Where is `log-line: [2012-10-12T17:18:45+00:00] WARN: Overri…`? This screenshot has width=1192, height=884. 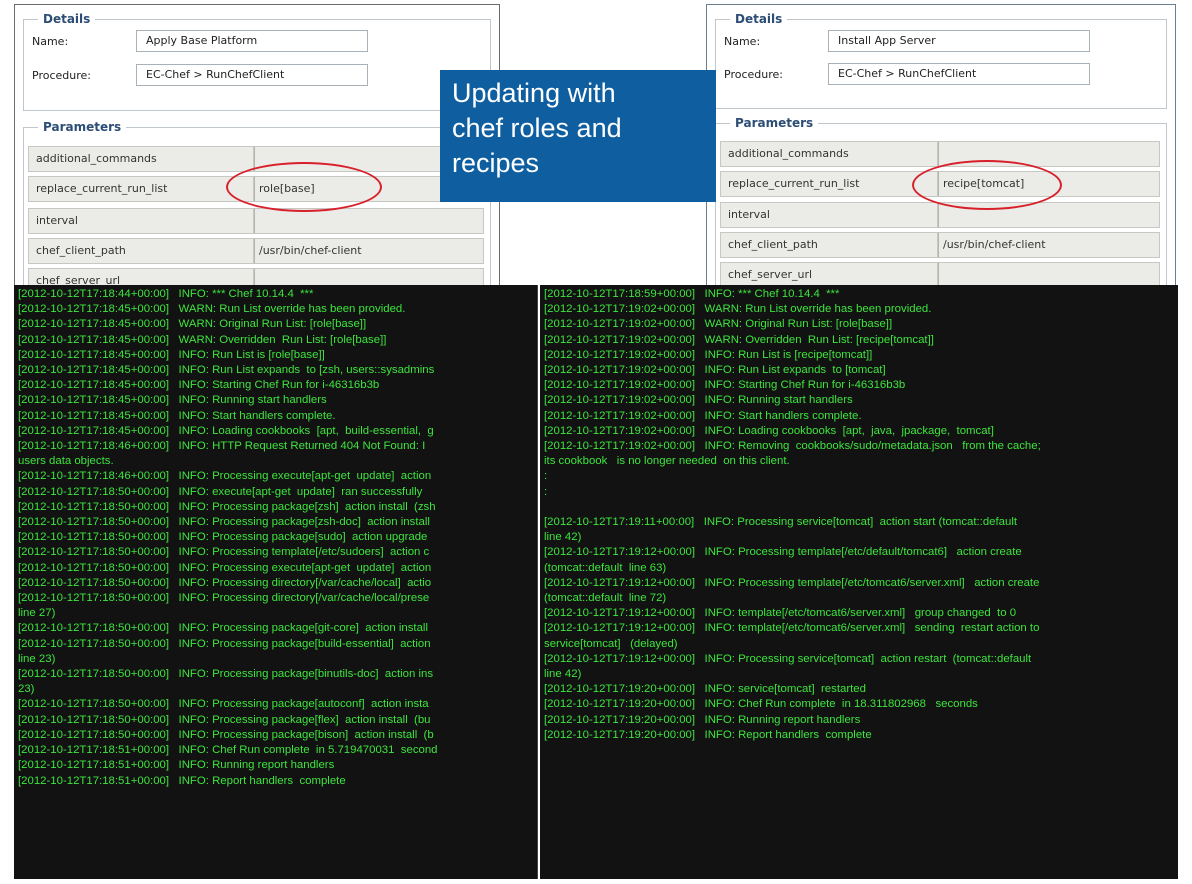 log-line: [2012-10-12T17:18:45+00:00] WARN: Overri… is located at coordinates (202, 339).